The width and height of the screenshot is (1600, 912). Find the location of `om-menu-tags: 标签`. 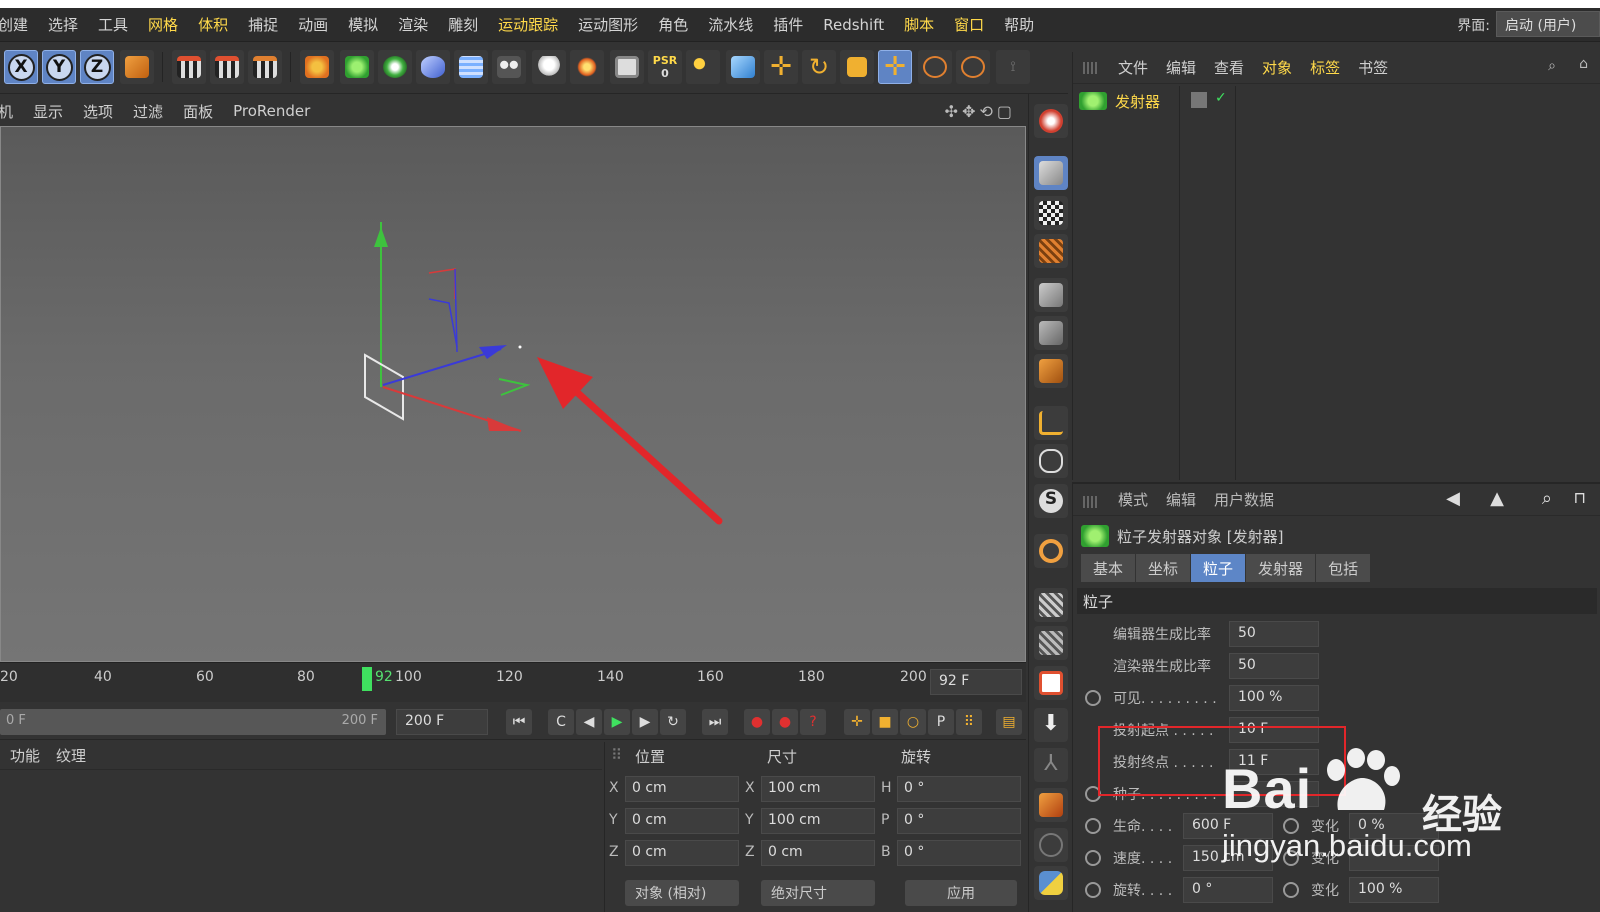

om-menu-tags: 标签 is located at coordinates (1325, 67).